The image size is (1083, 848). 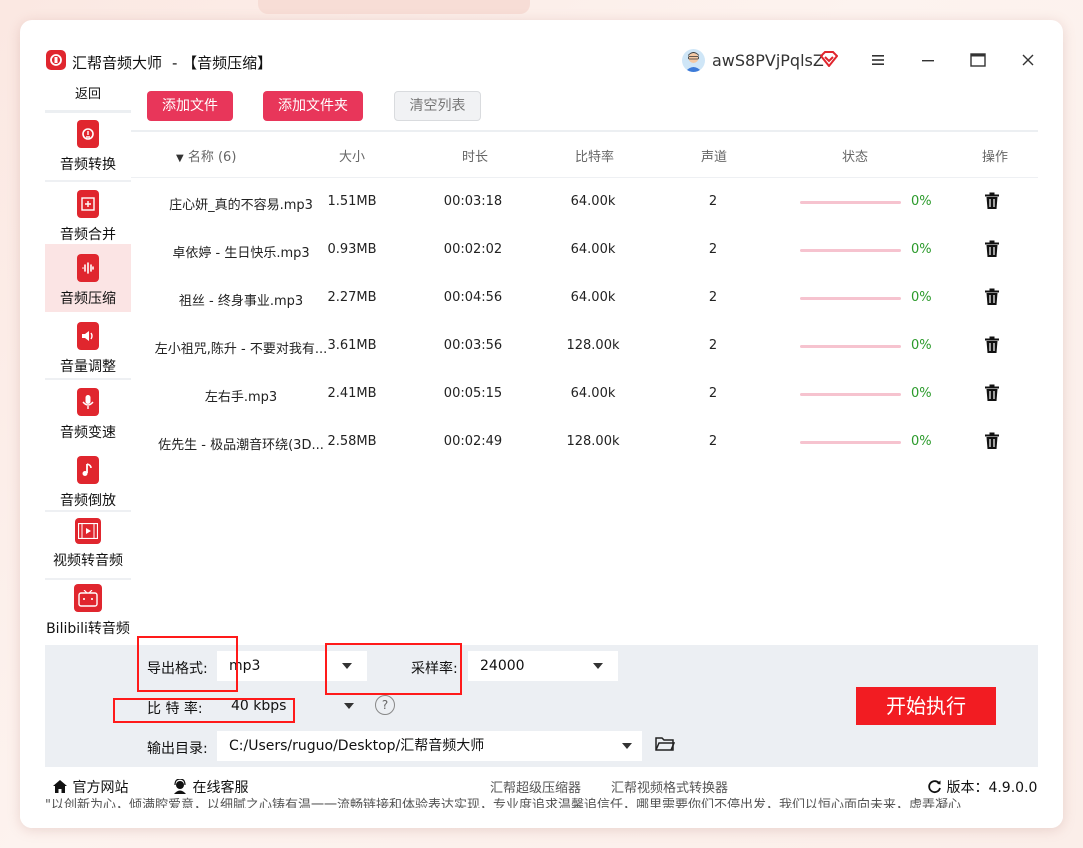 What do you see at coordinates (88, 486) in the screenshot?
I see `sidebar-item-reverse: 音频倒放` at bounding box center [88, 486].